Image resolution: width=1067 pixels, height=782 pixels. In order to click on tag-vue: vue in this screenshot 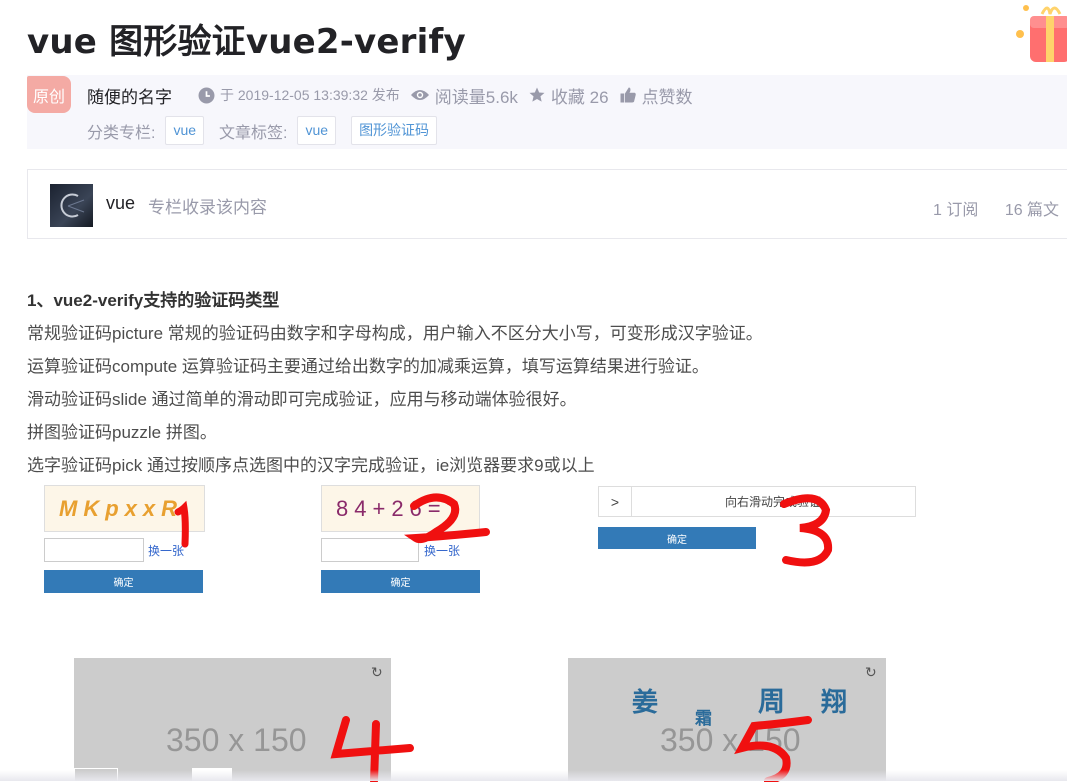, I will do `click(317, 130)`.